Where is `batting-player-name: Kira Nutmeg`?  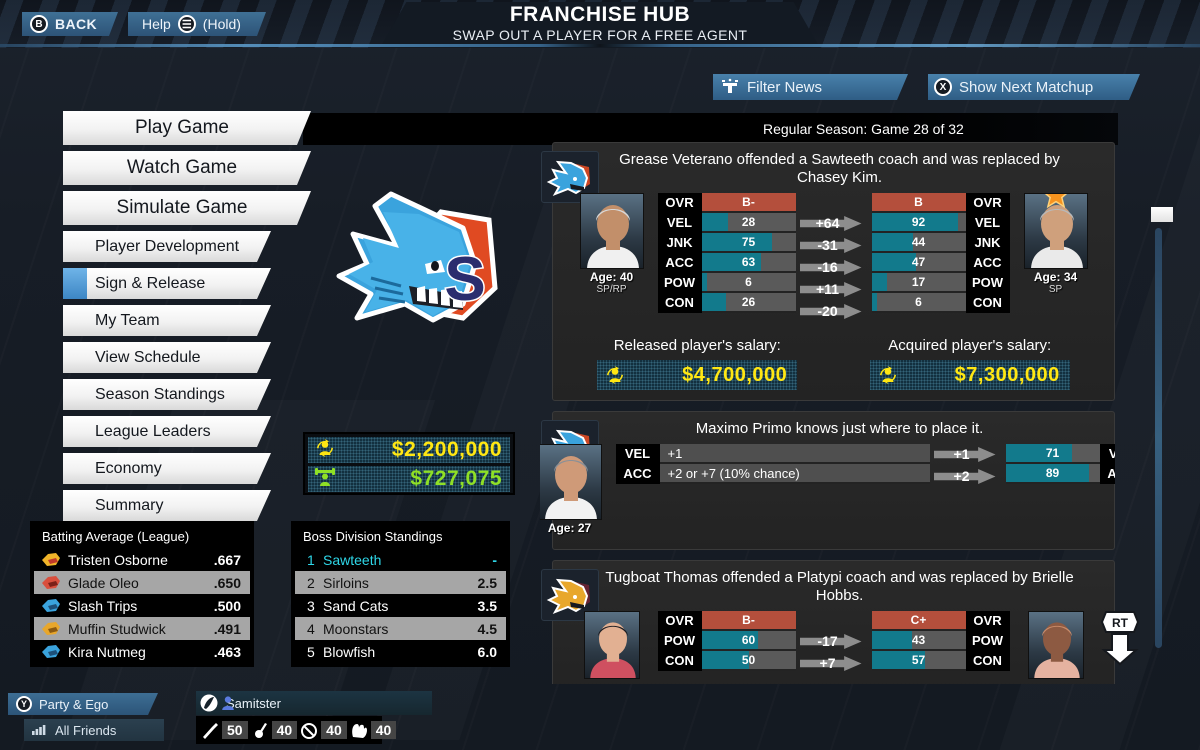
batting-player-name: Kira Nutmeg is located at coordinates (107, 651).